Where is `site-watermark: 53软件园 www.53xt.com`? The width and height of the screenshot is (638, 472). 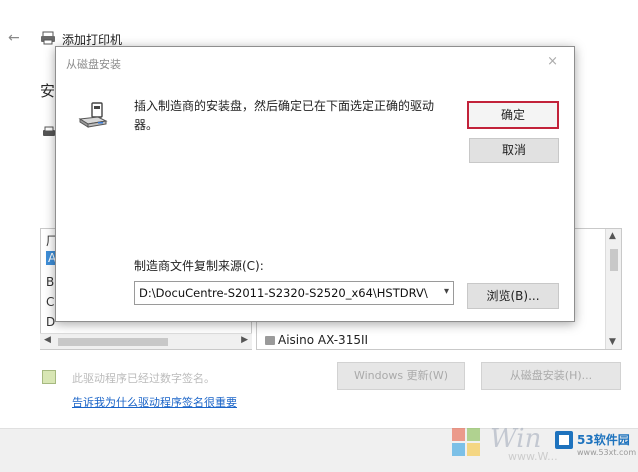 site-watermark: 53软件园 www.53xt.com is located at coordinates (596, 447).